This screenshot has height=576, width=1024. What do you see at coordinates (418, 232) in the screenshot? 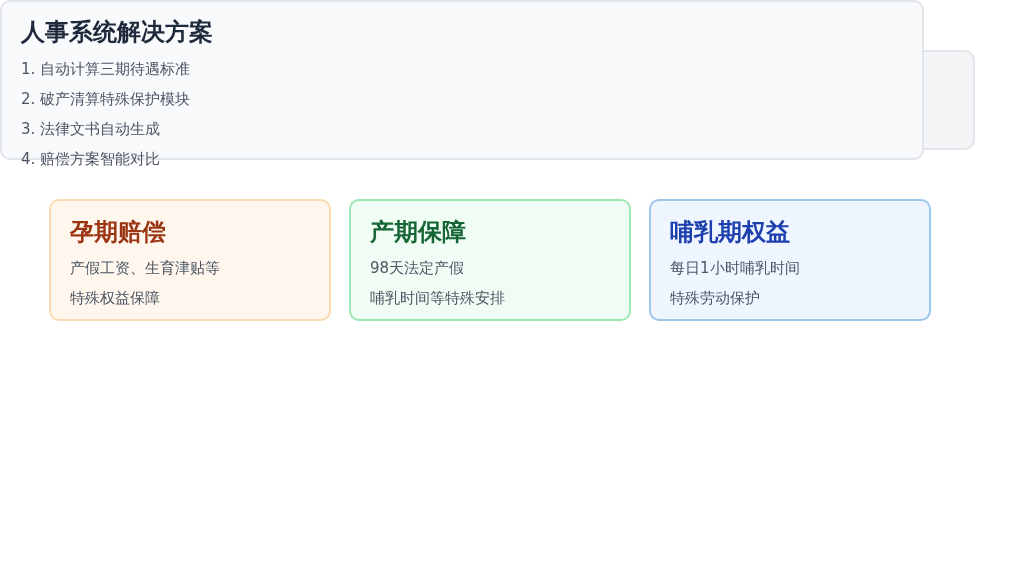
I see `card-title: 产期保障` at bounding box center [418, 232].